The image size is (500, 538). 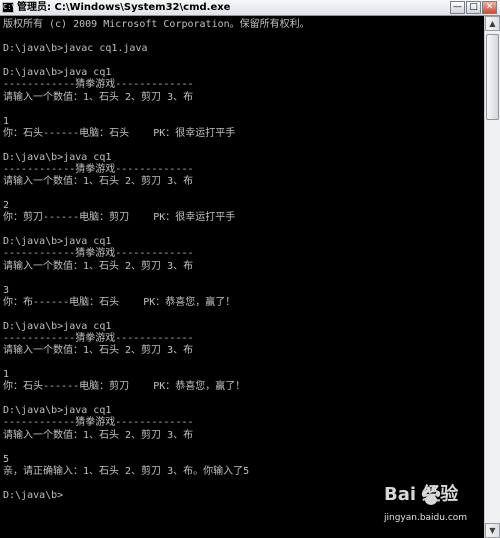 I want to click on cmd-icon: C:\, so click(x=9, y=7).